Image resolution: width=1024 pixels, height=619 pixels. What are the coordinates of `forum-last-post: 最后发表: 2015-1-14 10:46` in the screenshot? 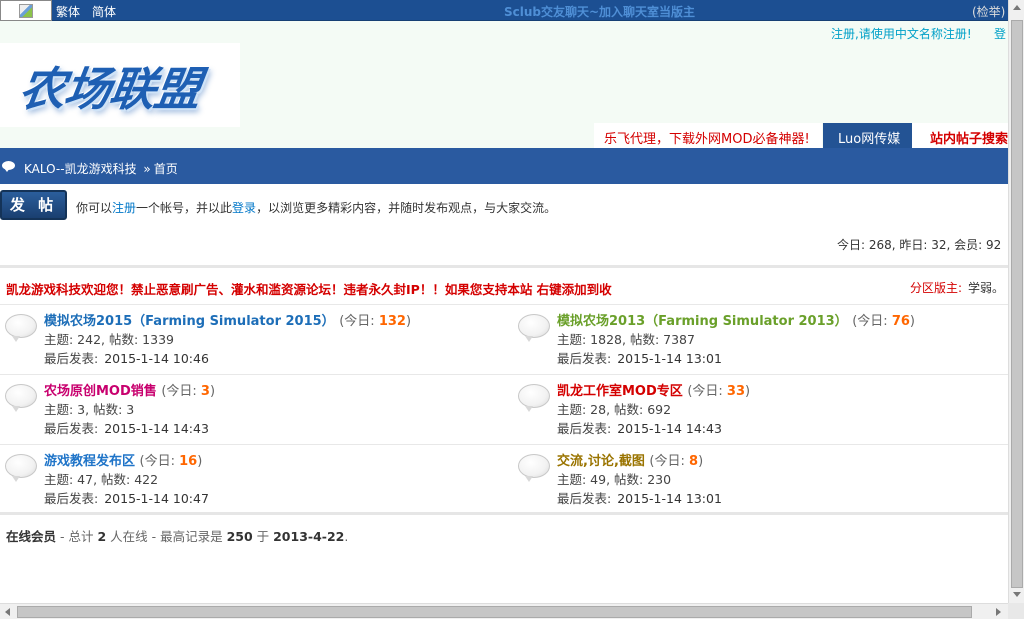 It's located at (126, 357).